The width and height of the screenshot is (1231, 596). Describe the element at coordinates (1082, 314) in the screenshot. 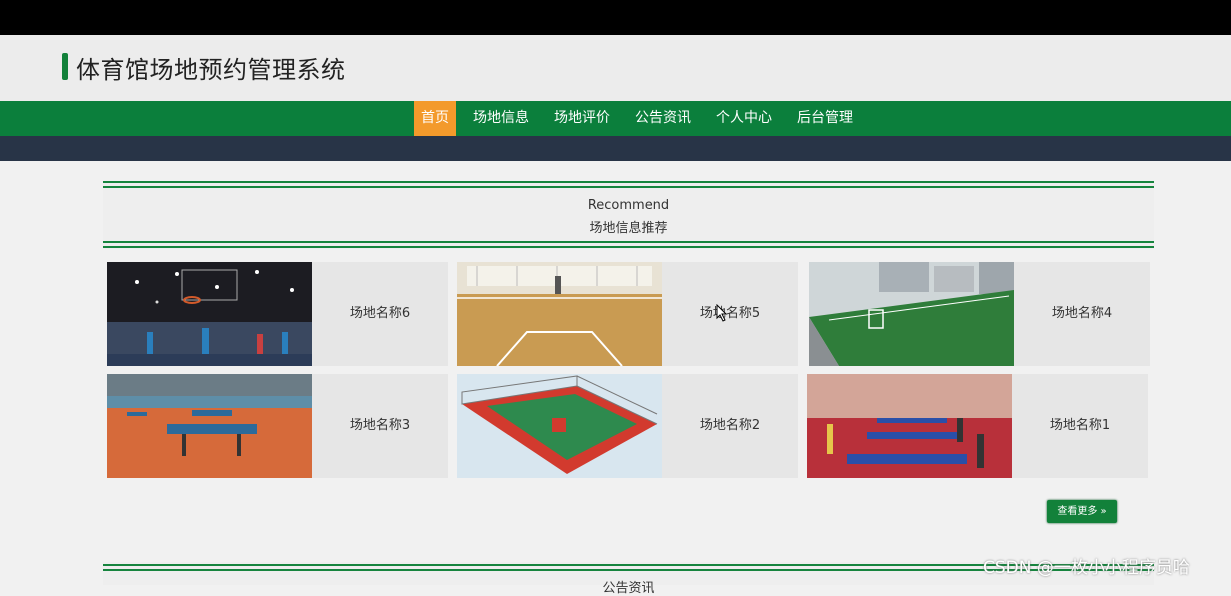

I see `venue-name: 场地名称4` at that location.